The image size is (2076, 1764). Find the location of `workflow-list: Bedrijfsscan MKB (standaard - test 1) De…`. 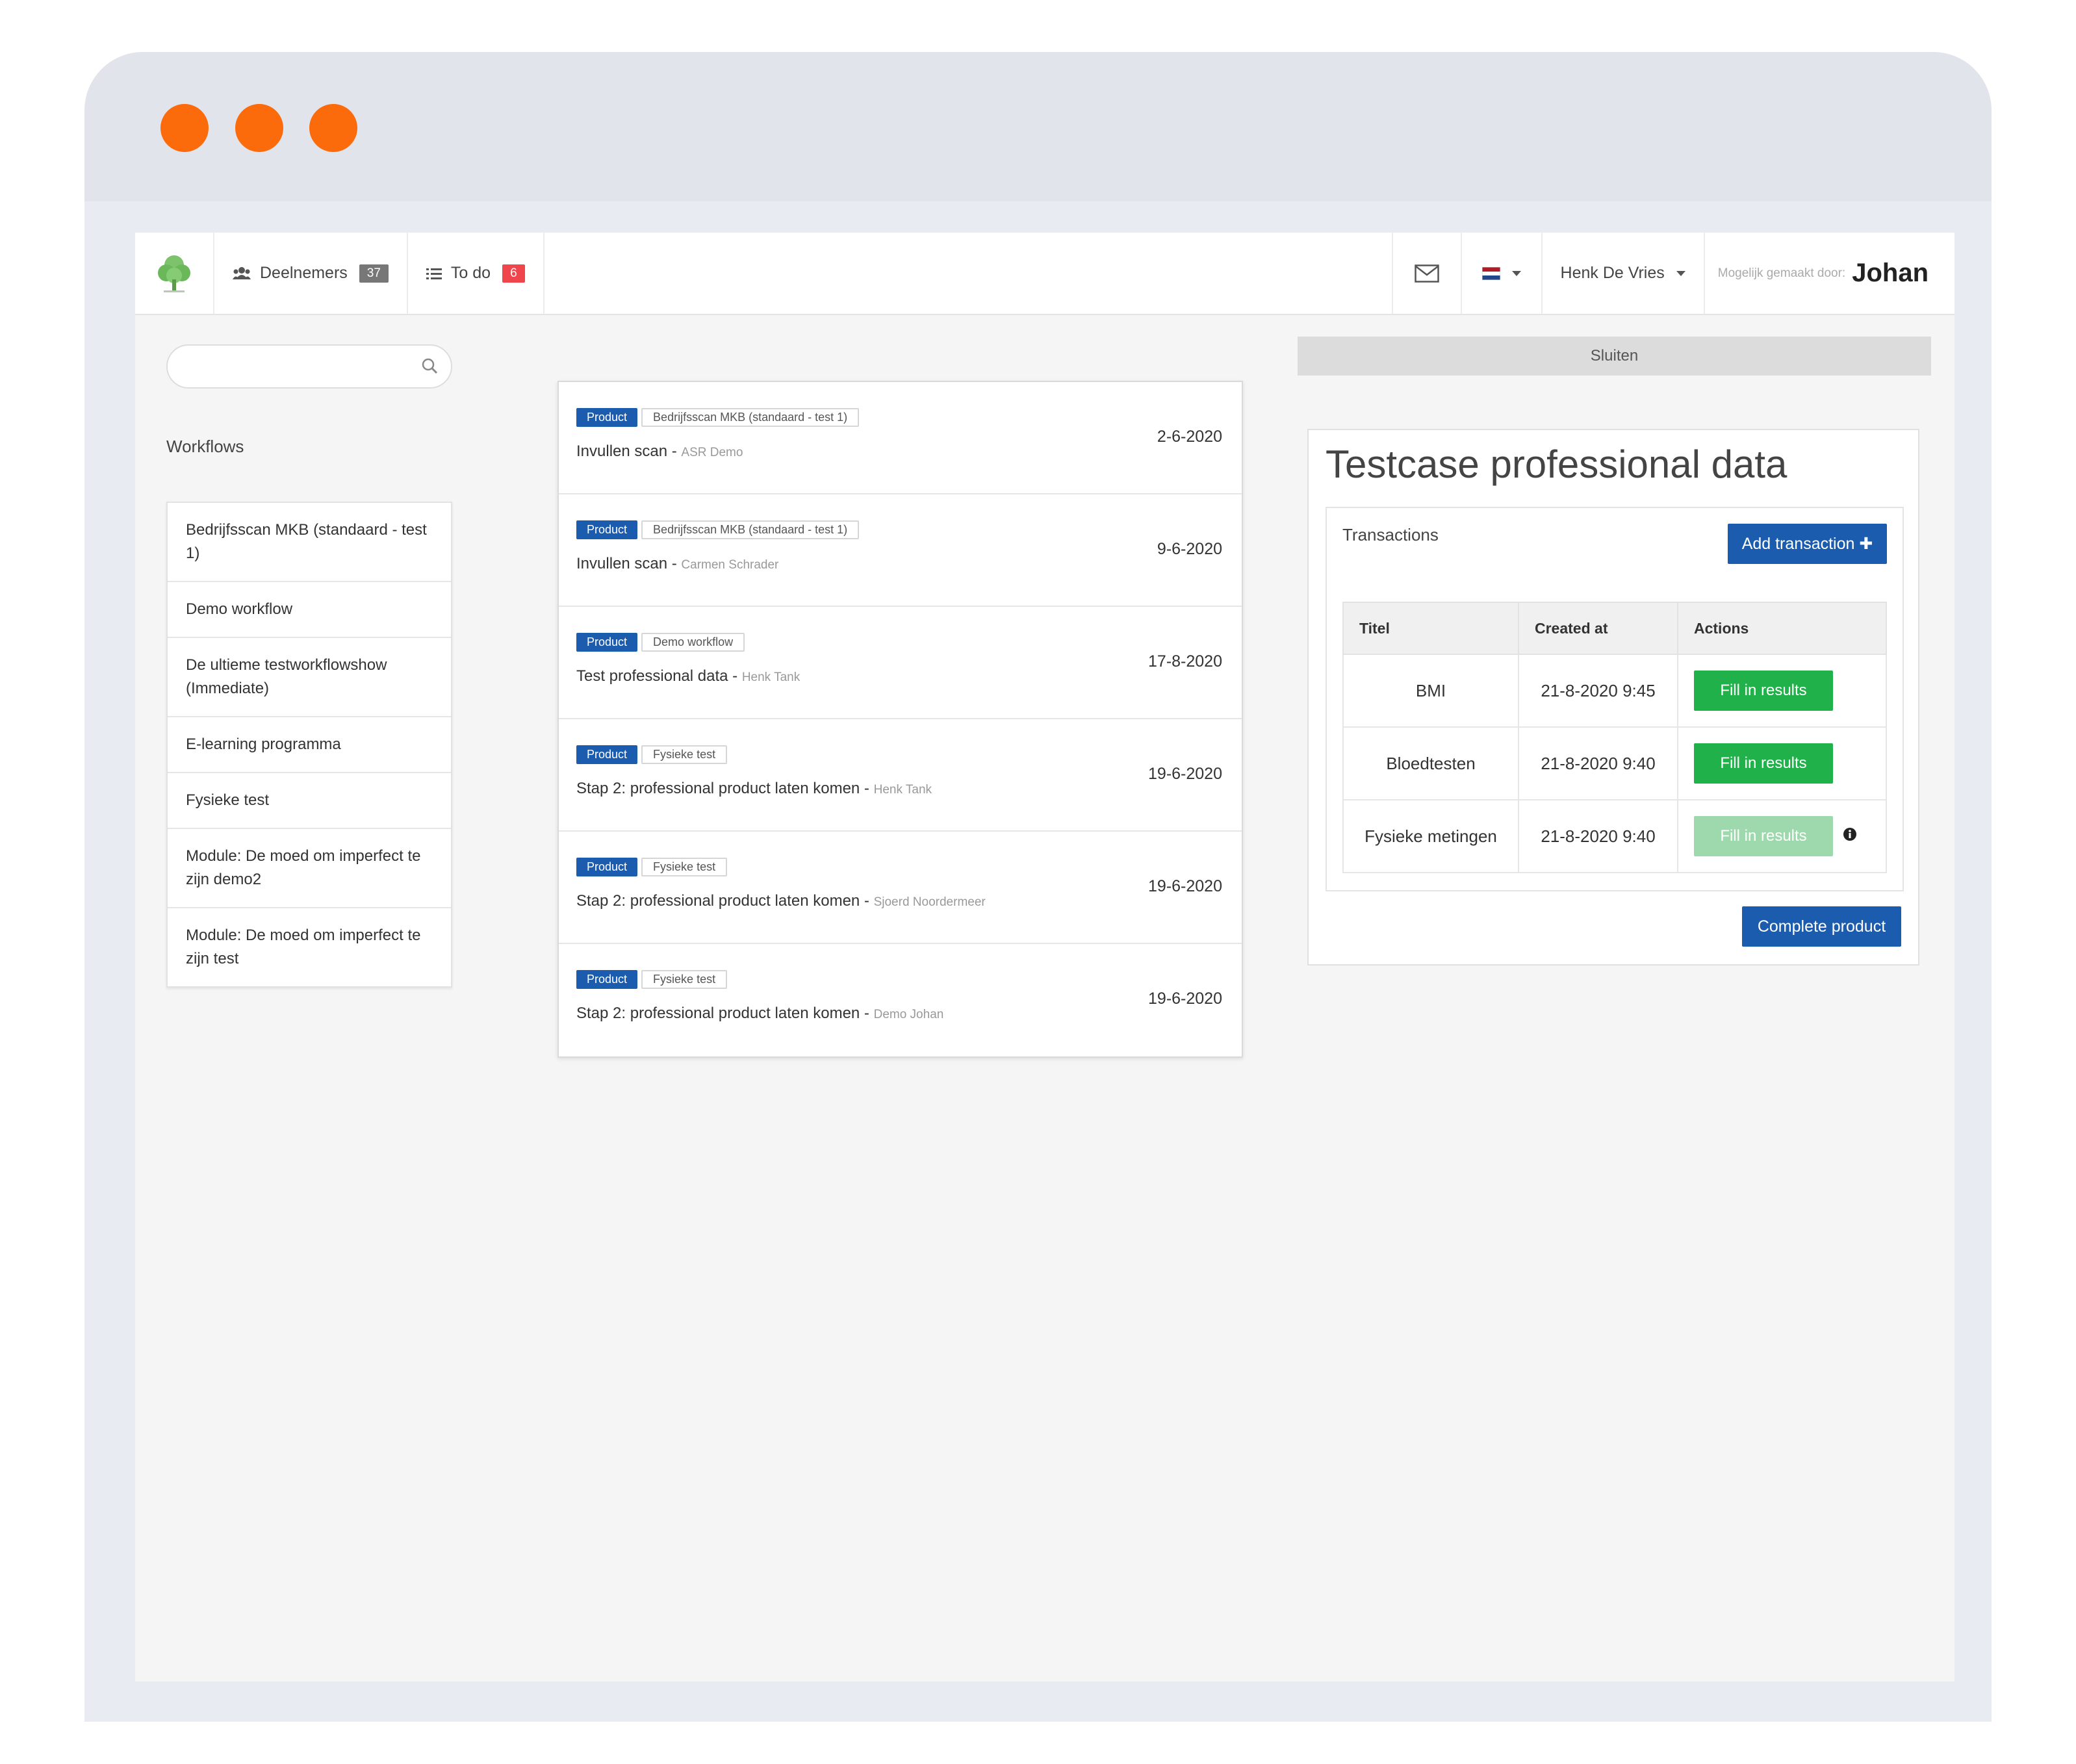

workflow-list: Bedrijfsscan MKB (standaard - test 1) De… is located at coordinates (309, 745).